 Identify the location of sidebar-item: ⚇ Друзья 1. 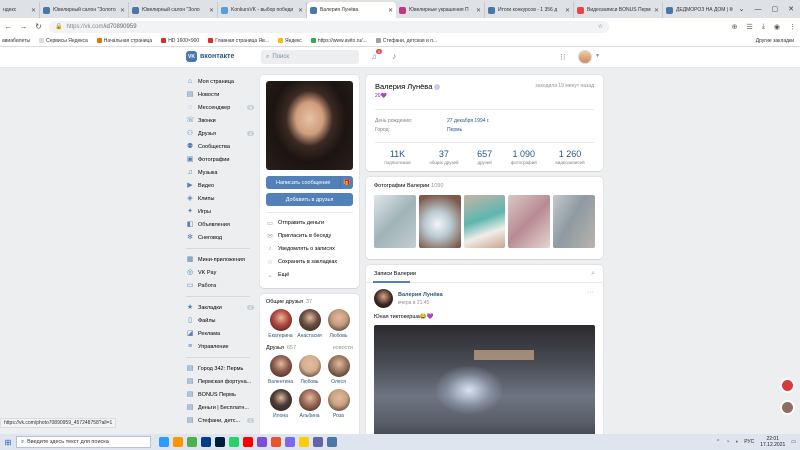
(221, 133).